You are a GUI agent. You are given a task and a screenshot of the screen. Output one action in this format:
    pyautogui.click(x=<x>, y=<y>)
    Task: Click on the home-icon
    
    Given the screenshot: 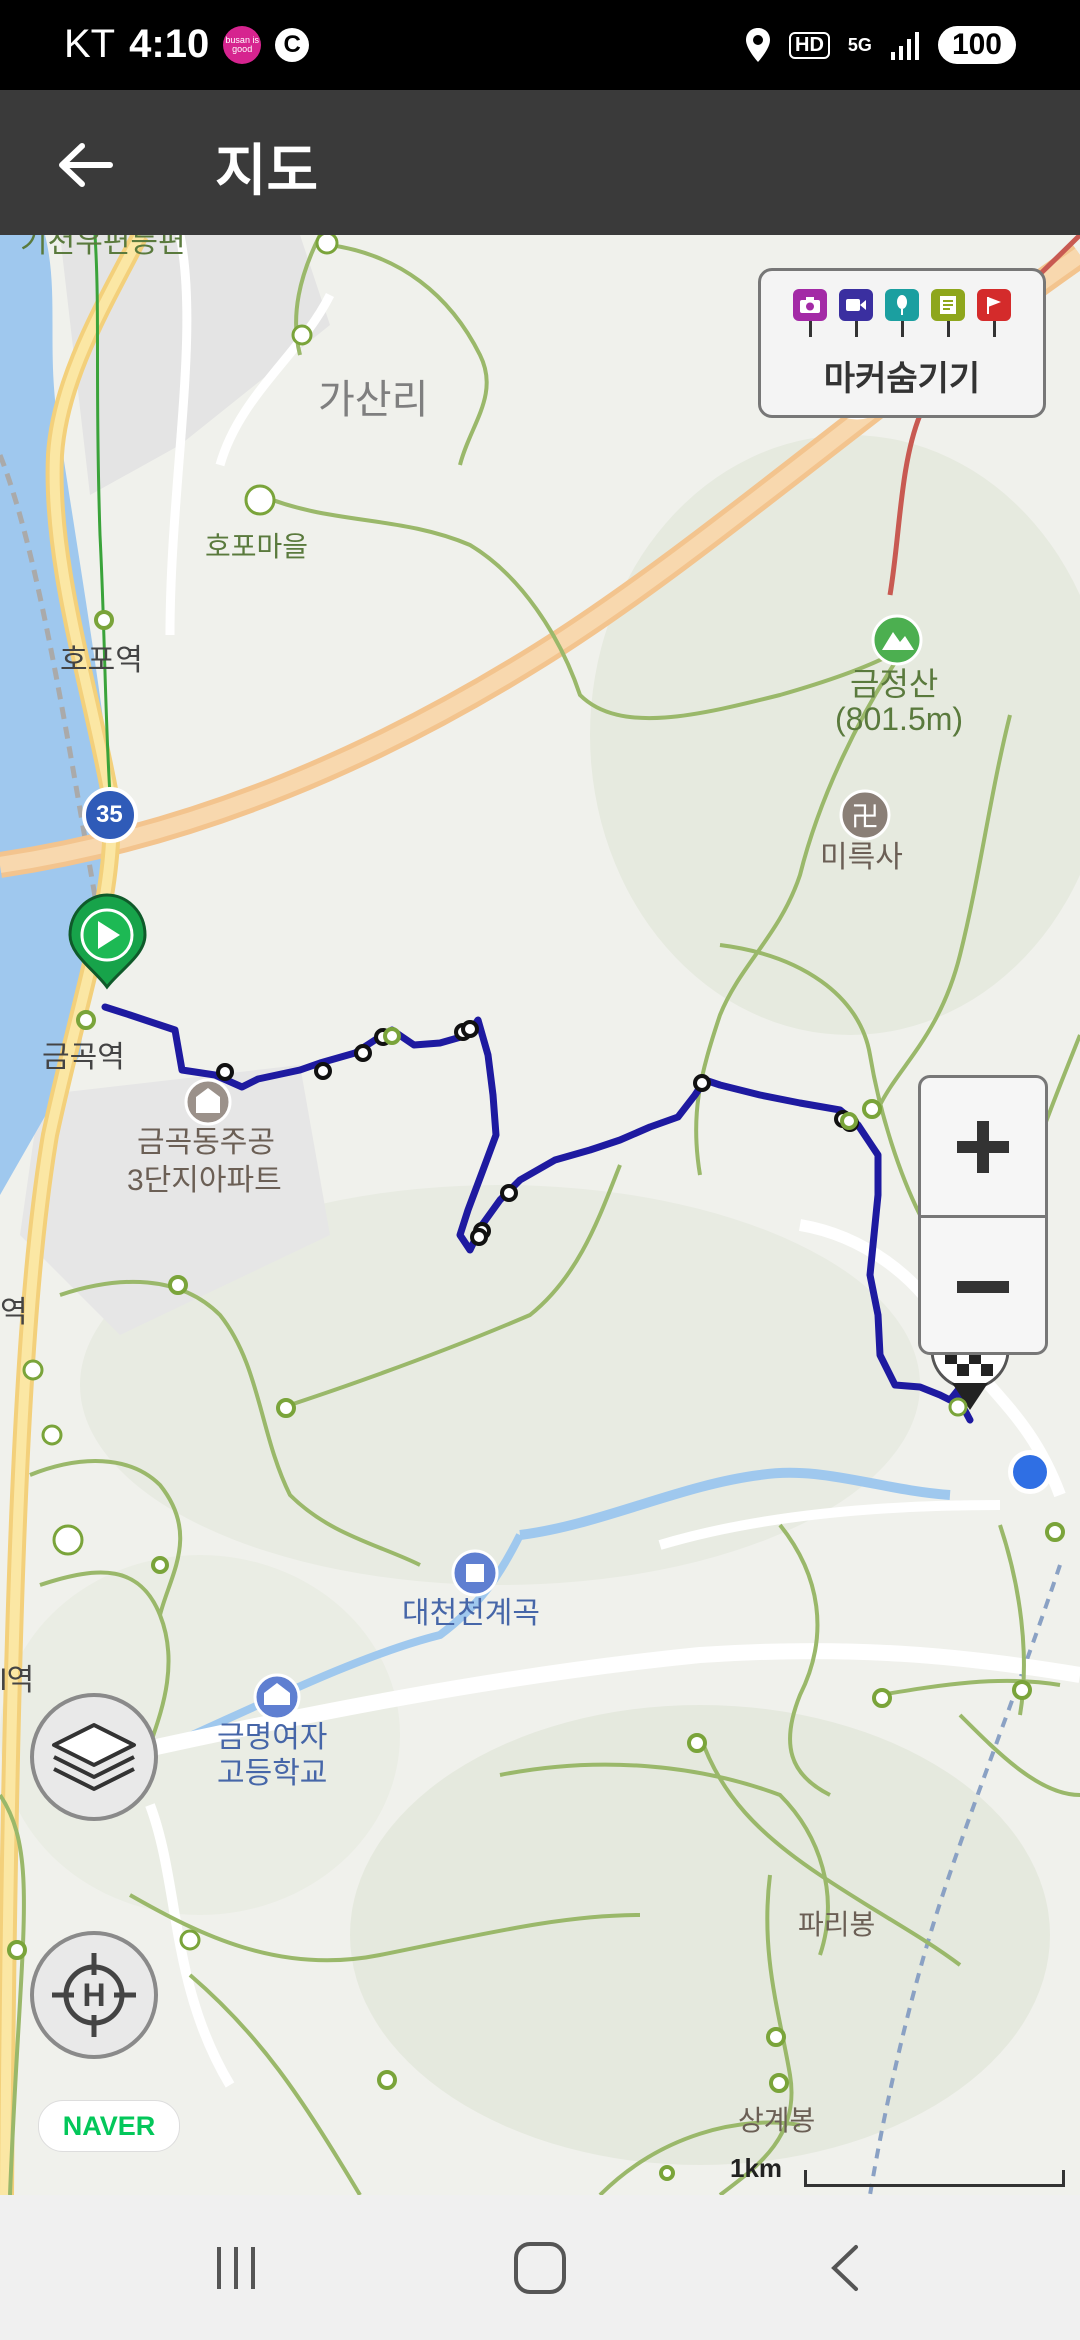 What is the action you would take?
    pyautogui.click(x=540, y=2267)
    